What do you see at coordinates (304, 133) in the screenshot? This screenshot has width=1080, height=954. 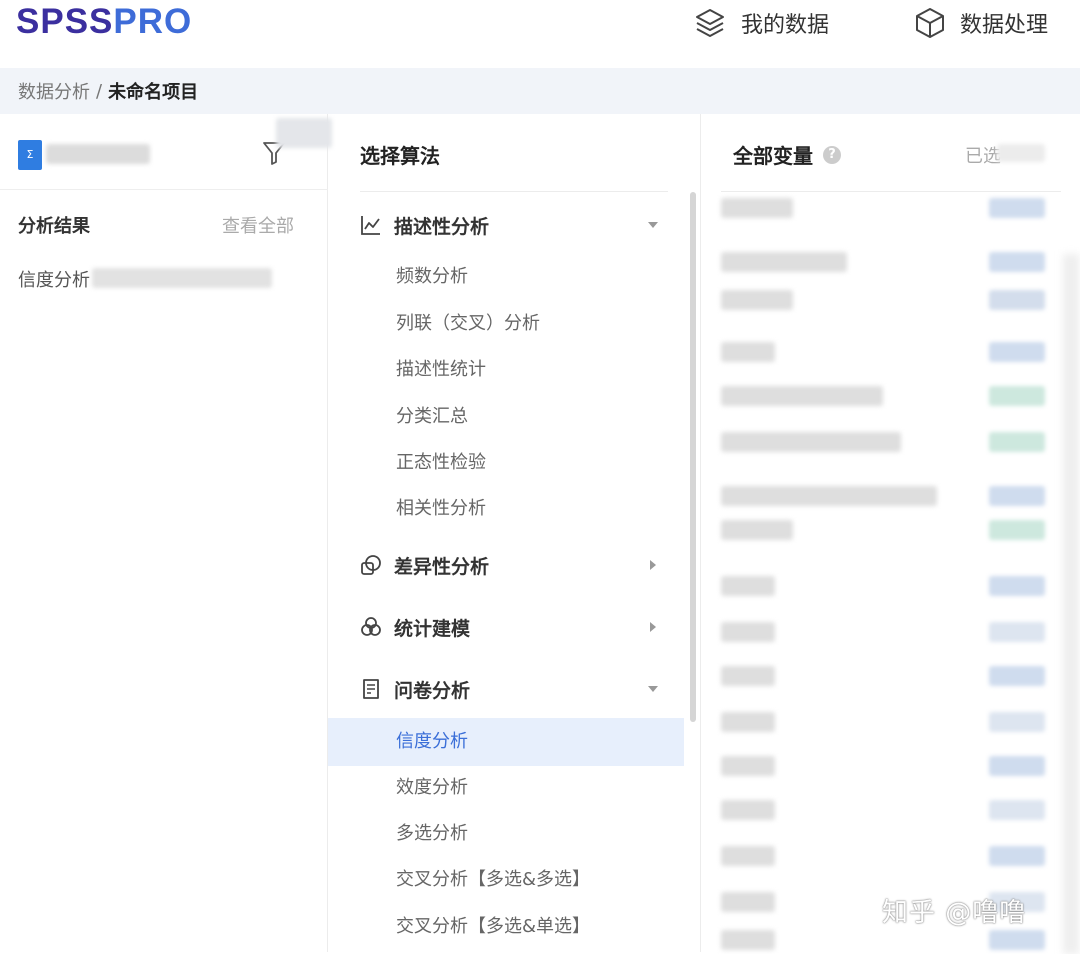 I see `blurred-badge` at bounding box center [304, 133].